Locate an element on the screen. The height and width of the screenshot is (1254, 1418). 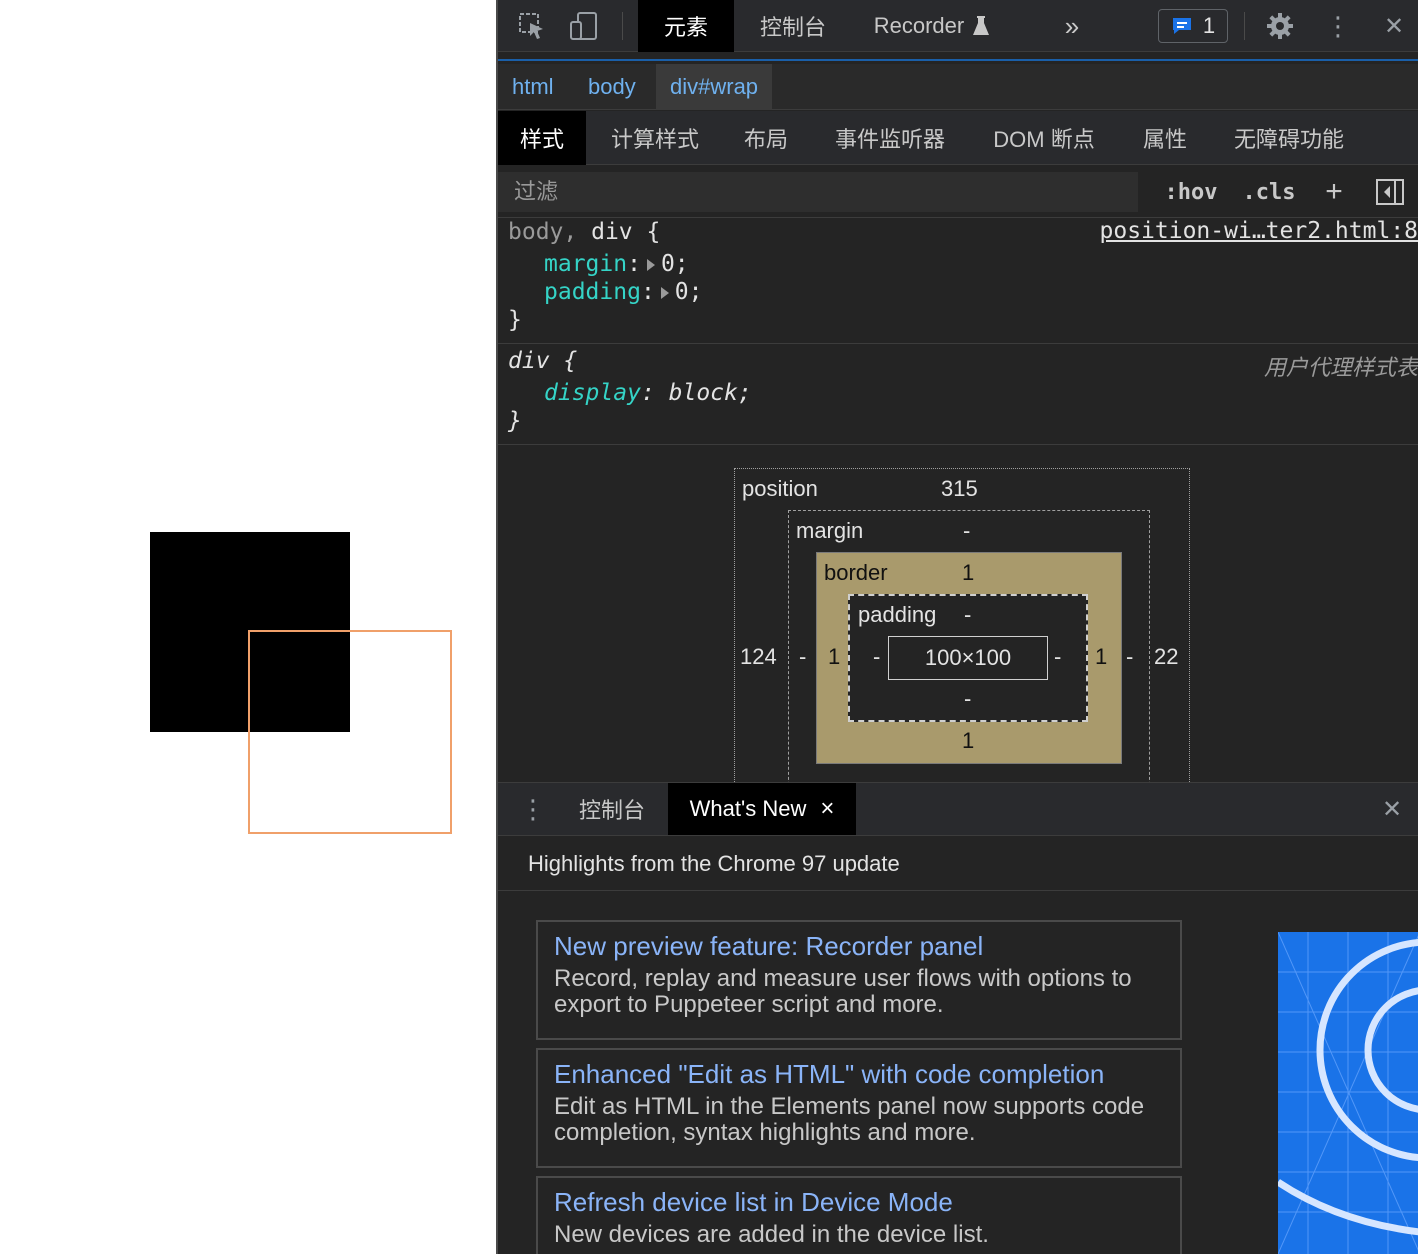
property-value: block; is located at coordinates (710, 393).